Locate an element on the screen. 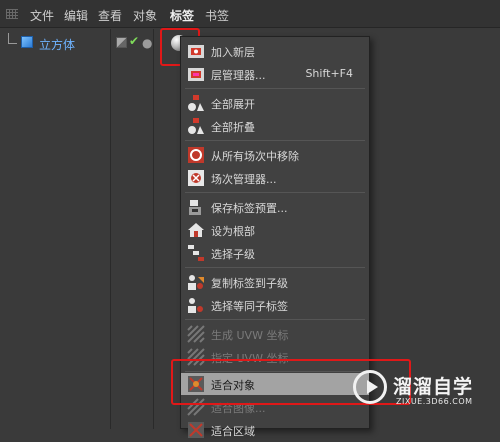 Image resolution: width=500 pixels, height=442 pixels. take-manager-icon is located at coordinates (196, 178).